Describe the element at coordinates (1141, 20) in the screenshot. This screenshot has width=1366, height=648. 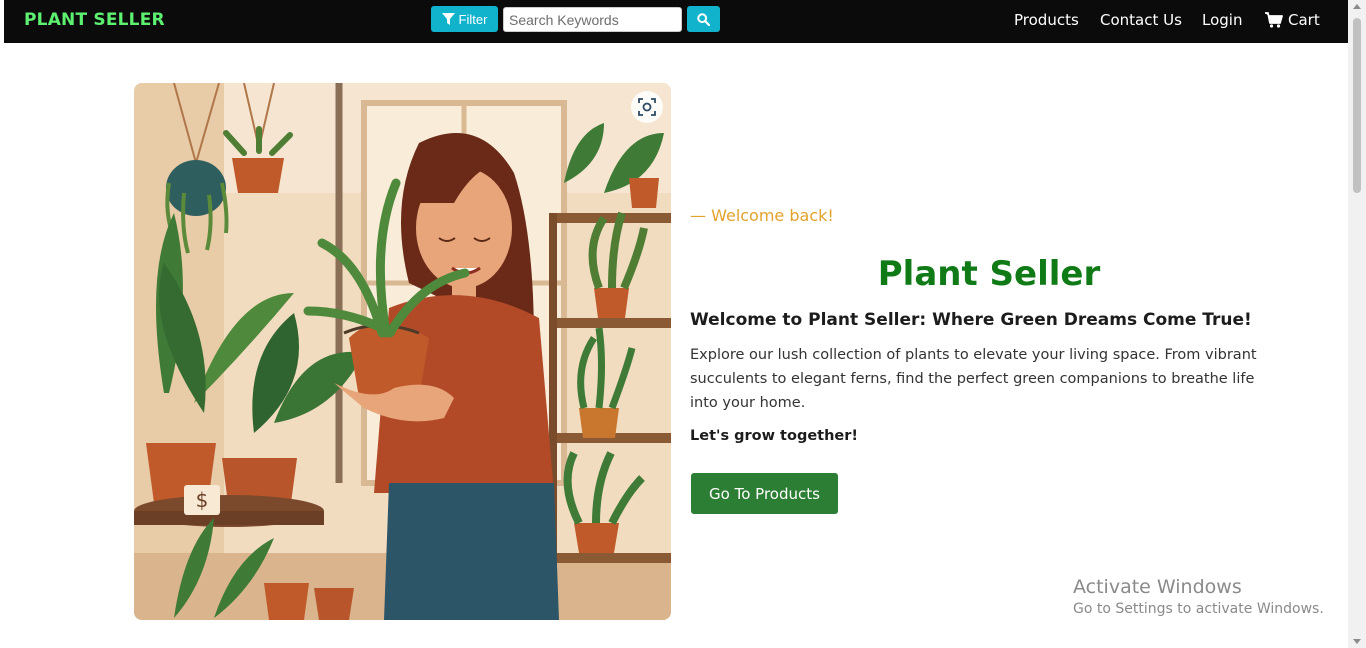
I see `nav-link-contact: Contact Us` at that location.